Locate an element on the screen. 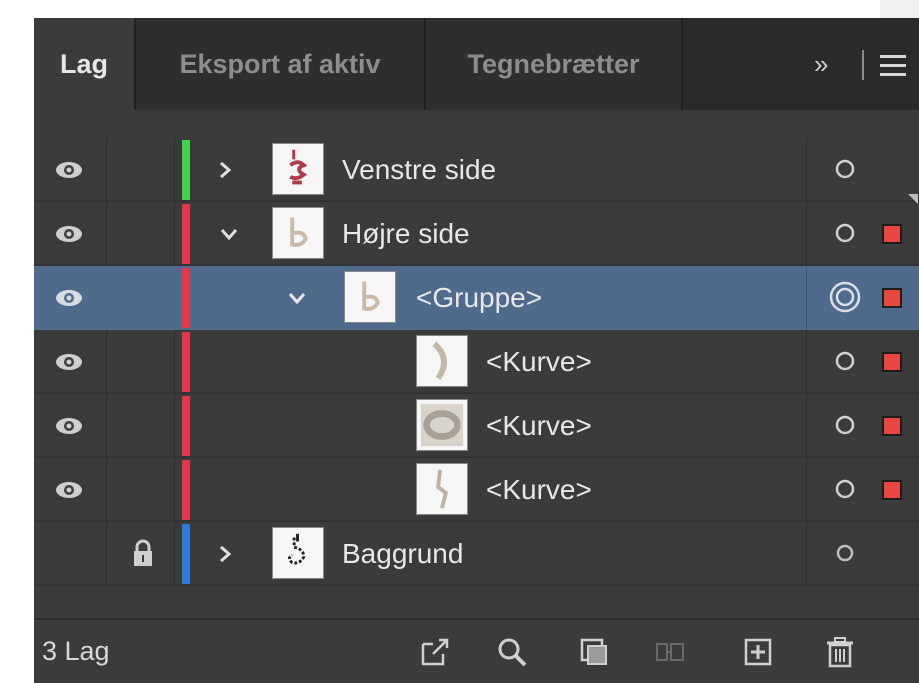 This screenshot has height=683, width=919. layer-name: Højre side is located at coordinates (406, 234).